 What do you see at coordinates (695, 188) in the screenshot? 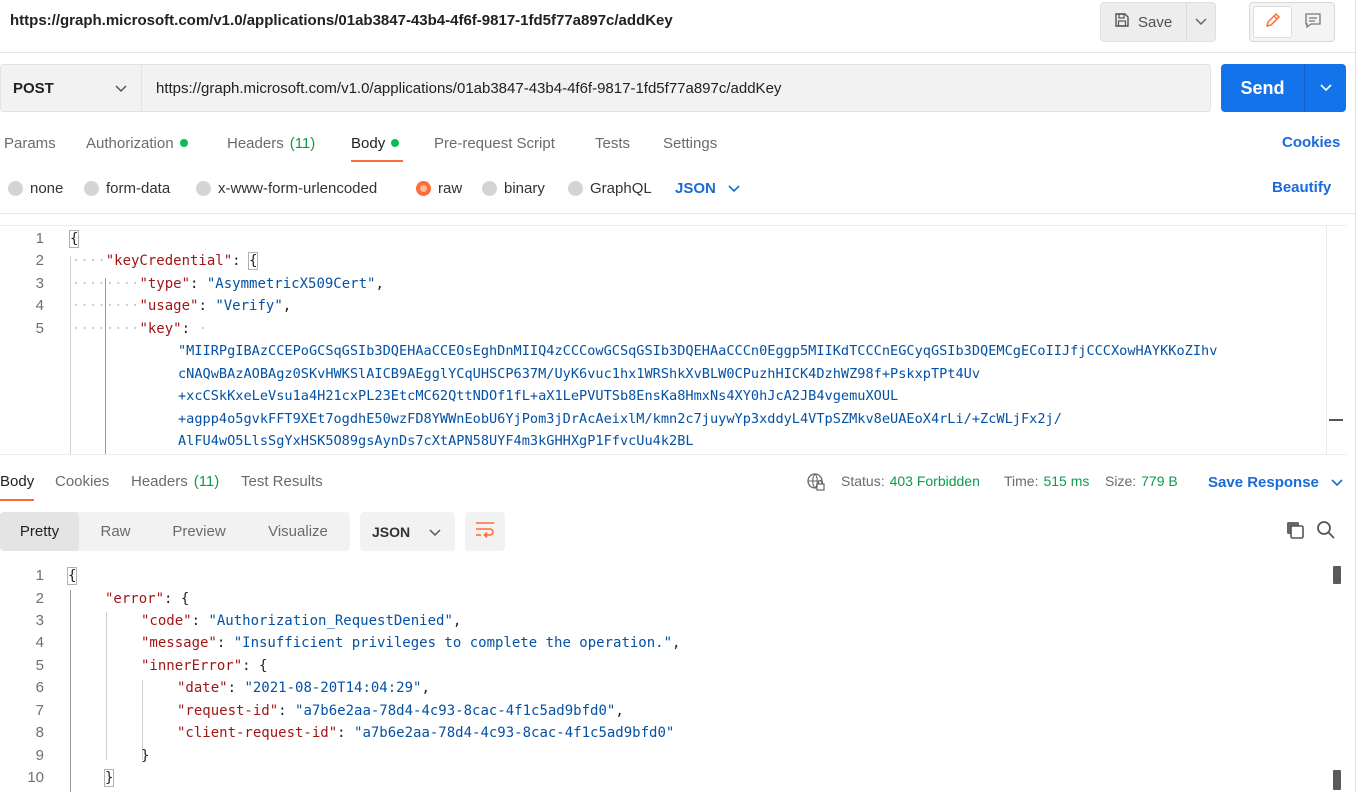
I see `format-label: JSON` at bounding box center [695, 188].